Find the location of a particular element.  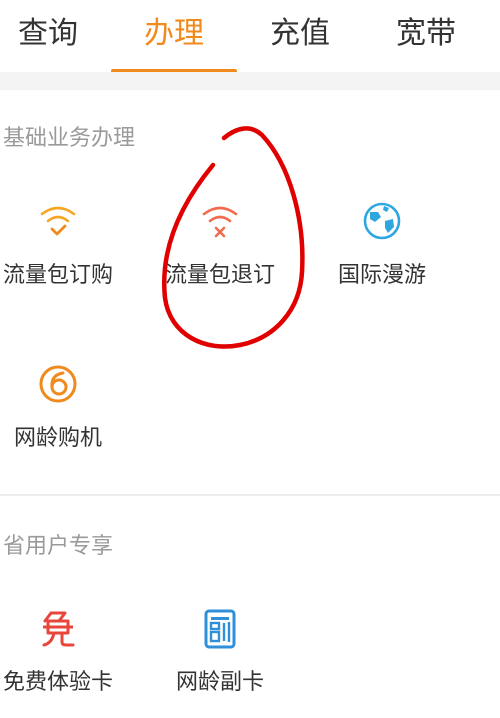

section-separator is located at coordinates (250, 81).